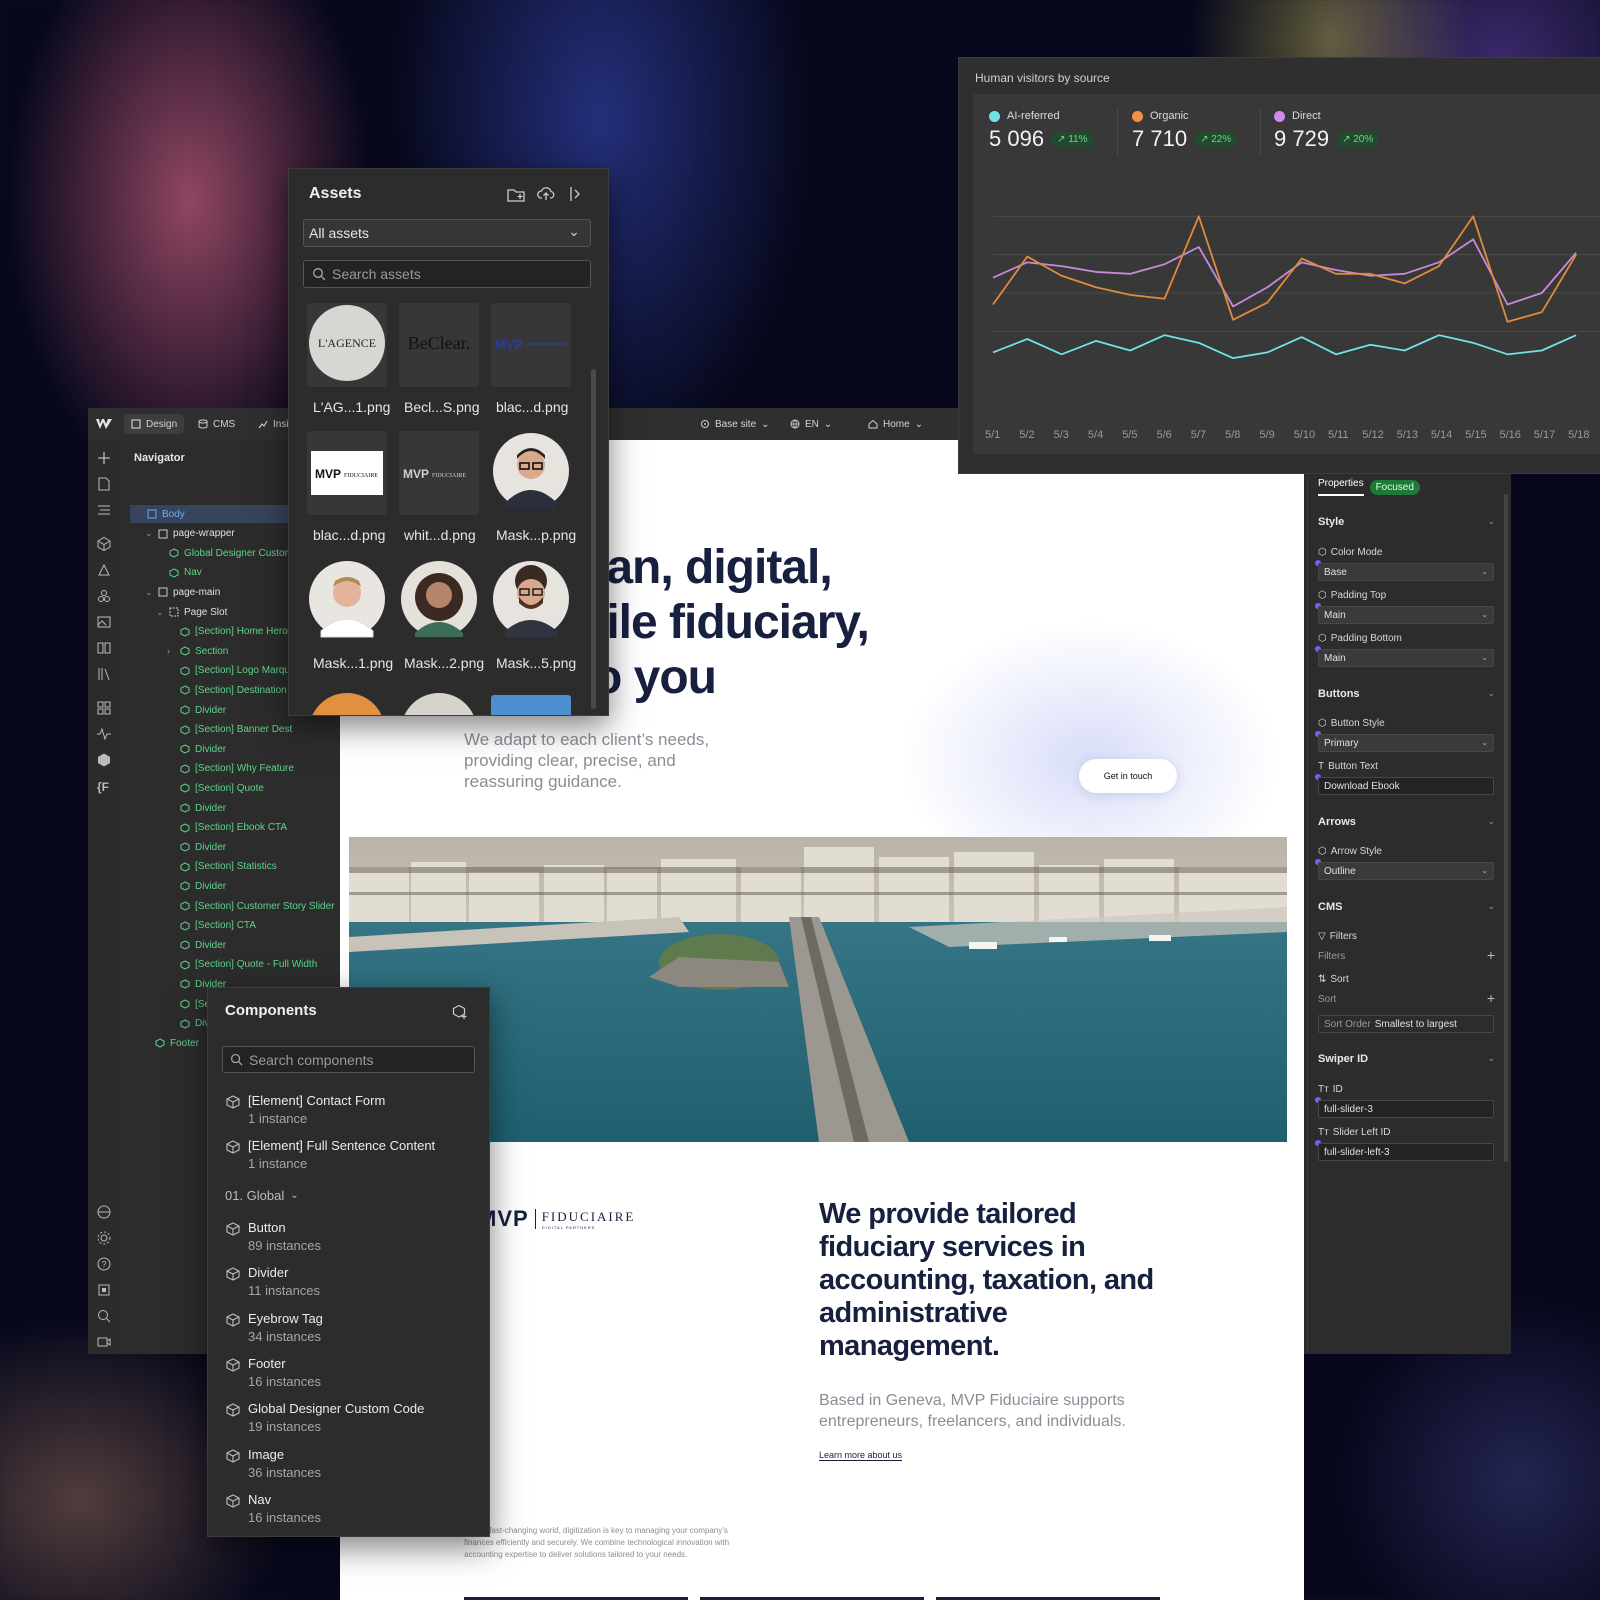 This screenshot has width=1600, height=1600. What do you see at coordinates (1297, 116) in the screenshot?
I see `source-legend: Direct` at bounding box center [1297, 116].